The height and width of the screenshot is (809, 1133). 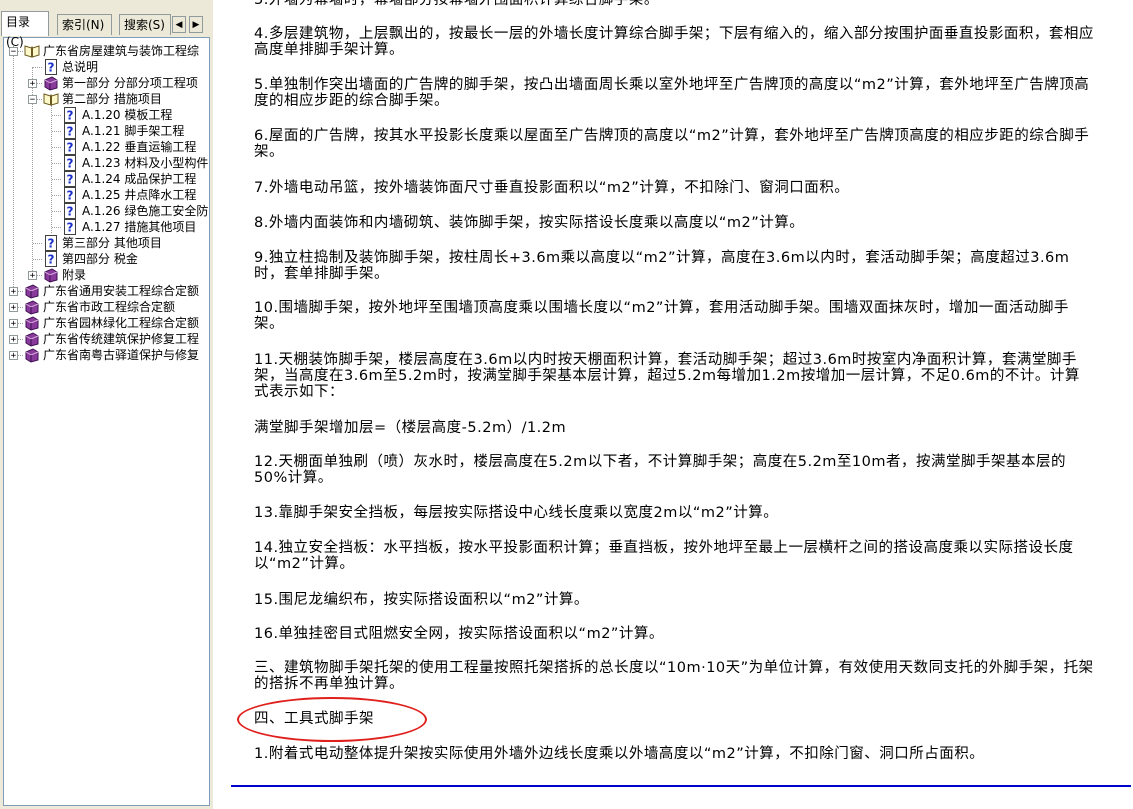 I want to click on tree-node: ? A.1.27 措施其他项目, so click(x=106, y=227).